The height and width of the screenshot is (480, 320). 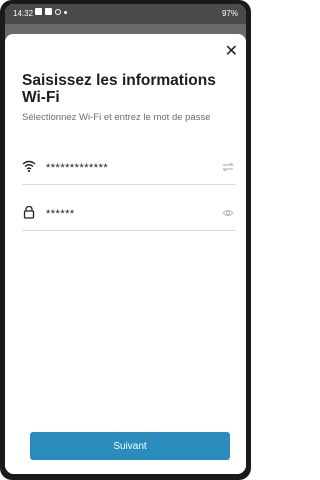 I want to click on notification-dot-icon, so click(x=65, y=12).